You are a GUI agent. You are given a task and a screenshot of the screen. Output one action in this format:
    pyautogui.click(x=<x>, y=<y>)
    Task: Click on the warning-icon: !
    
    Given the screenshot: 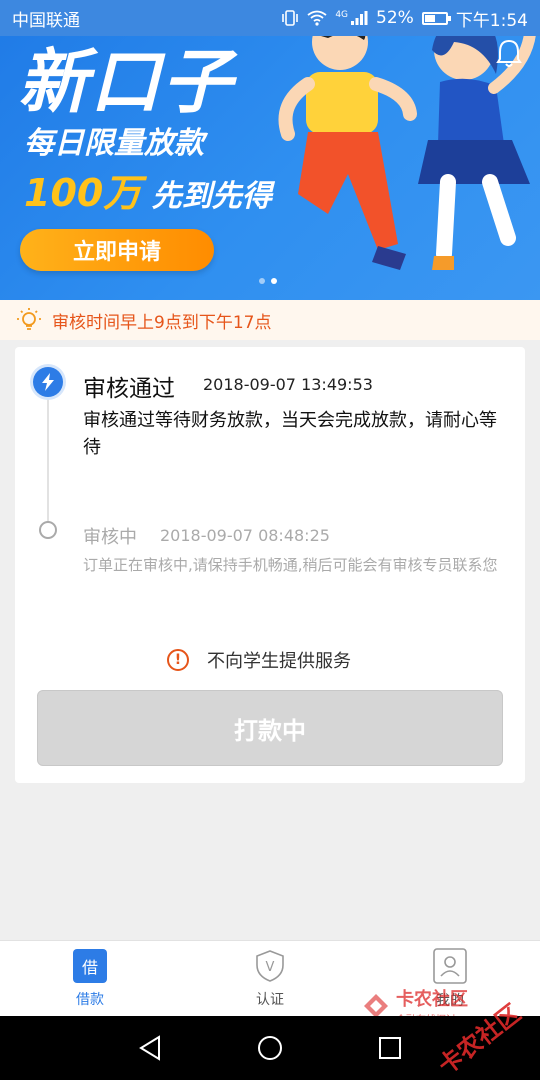 What is the action you would take?
    pyautogui.click(x=178, y=660)
    